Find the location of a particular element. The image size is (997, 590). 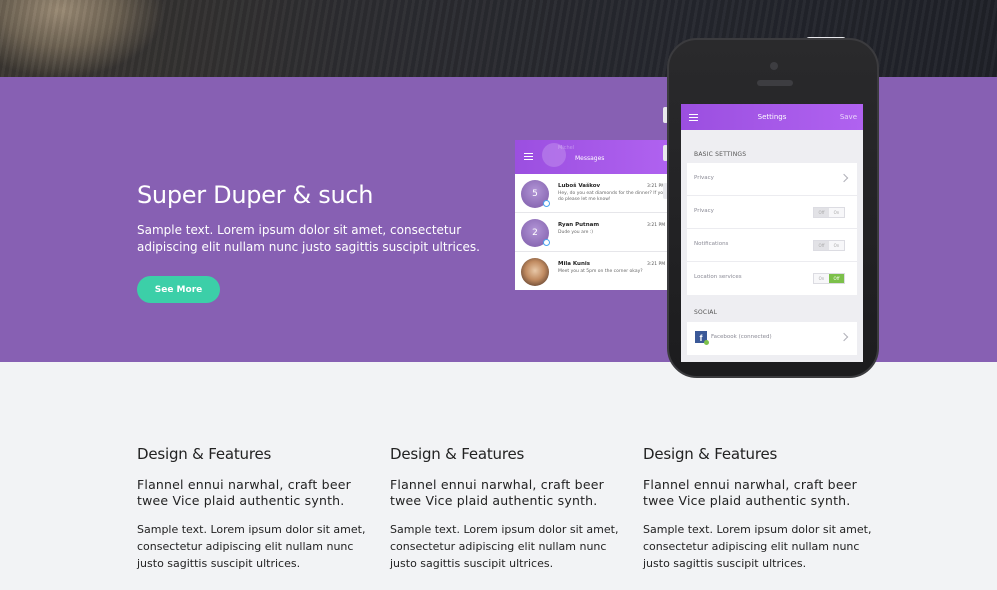

contact-name: Ryan Putnam is located at coordinates (579, 225).